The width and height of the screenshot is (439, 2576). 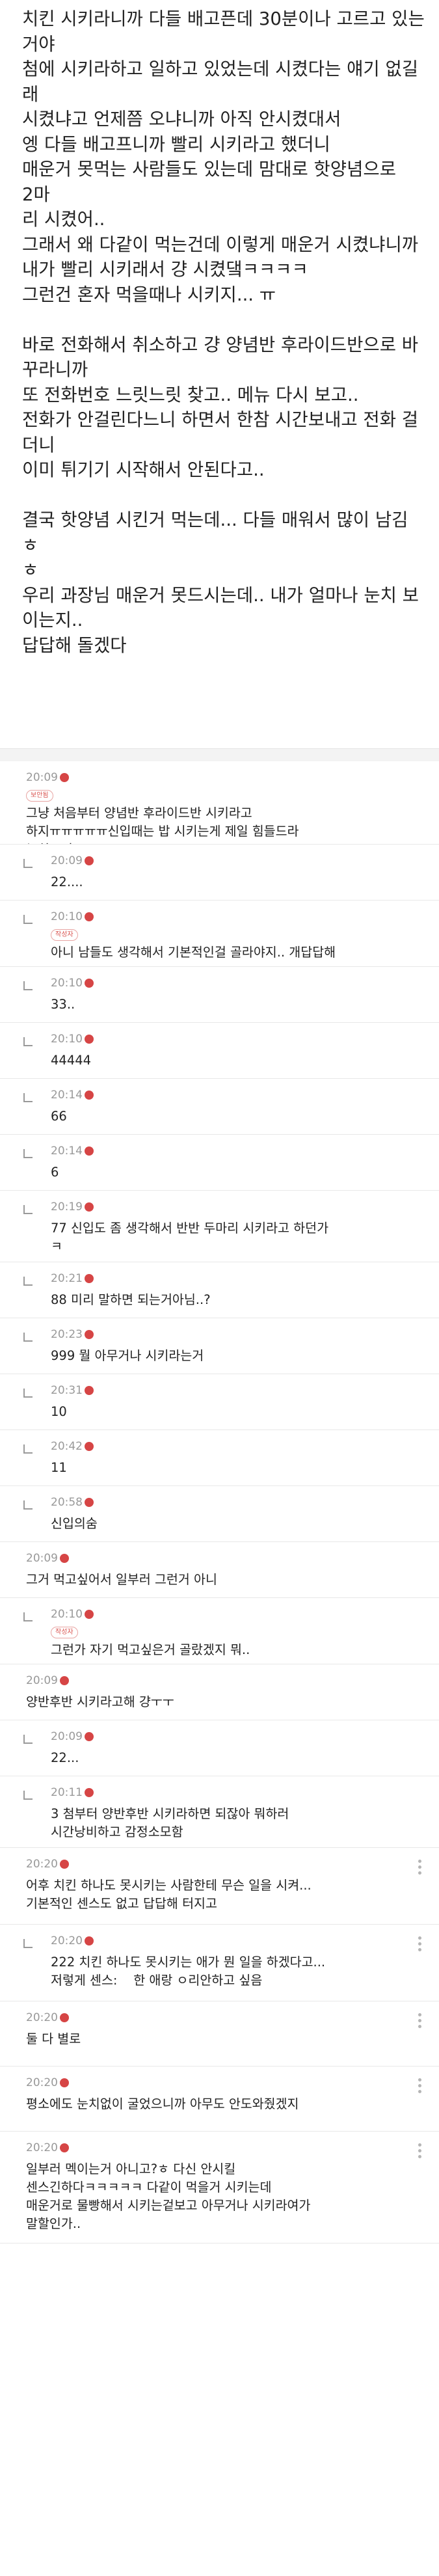 I want to click on post-line: 꾸라니까, so click(x=55, y=370).